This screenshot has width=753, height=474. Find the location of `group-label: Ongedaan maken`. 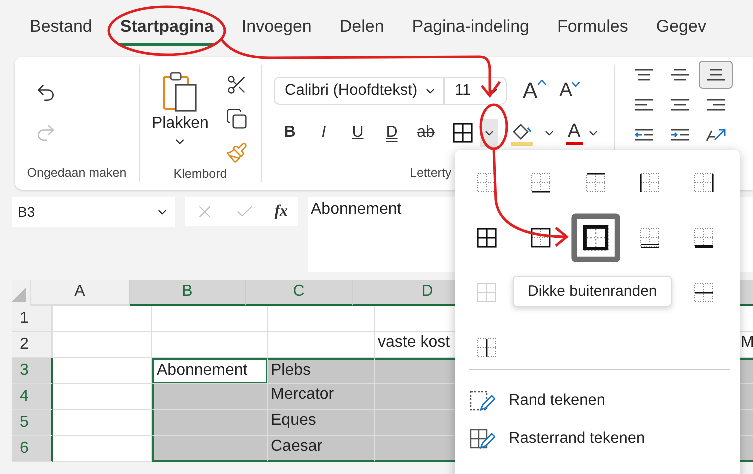

group-label: Ongedaan maken is located at coordinates (77, 174).